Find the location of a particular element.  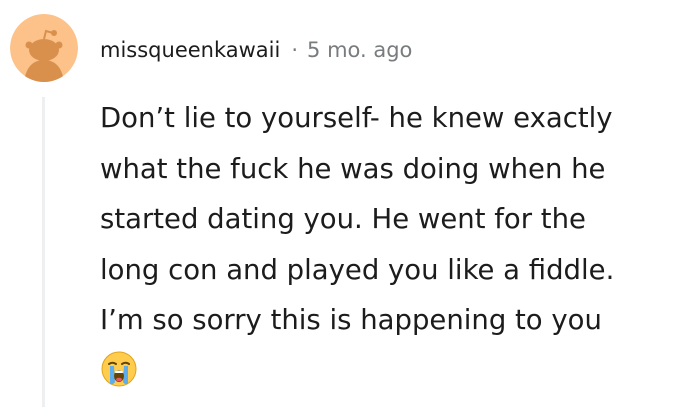

snoo-avatar-icon is located at coordinates (44, 48).